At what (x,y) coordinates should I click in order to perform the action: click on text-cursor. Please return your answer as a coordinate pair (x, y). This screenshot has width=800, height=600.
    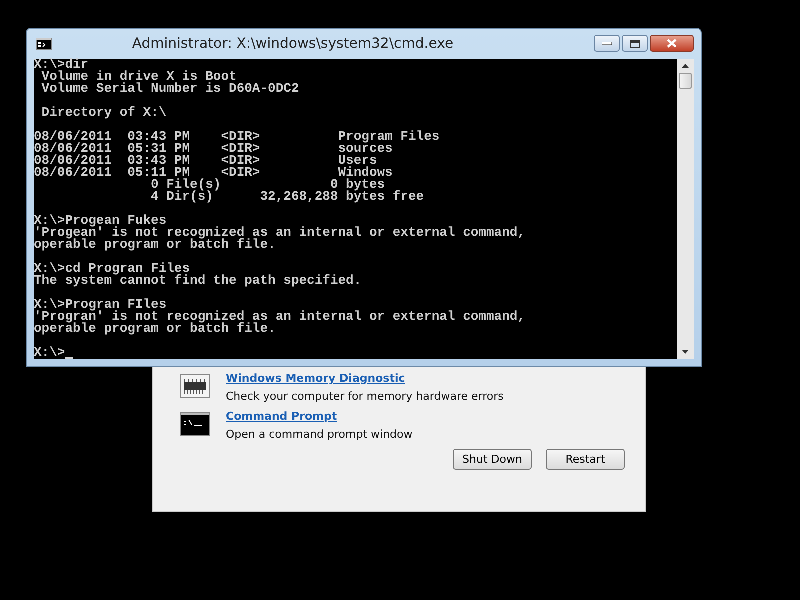
    Looking at the image, I should click on (69, 358).